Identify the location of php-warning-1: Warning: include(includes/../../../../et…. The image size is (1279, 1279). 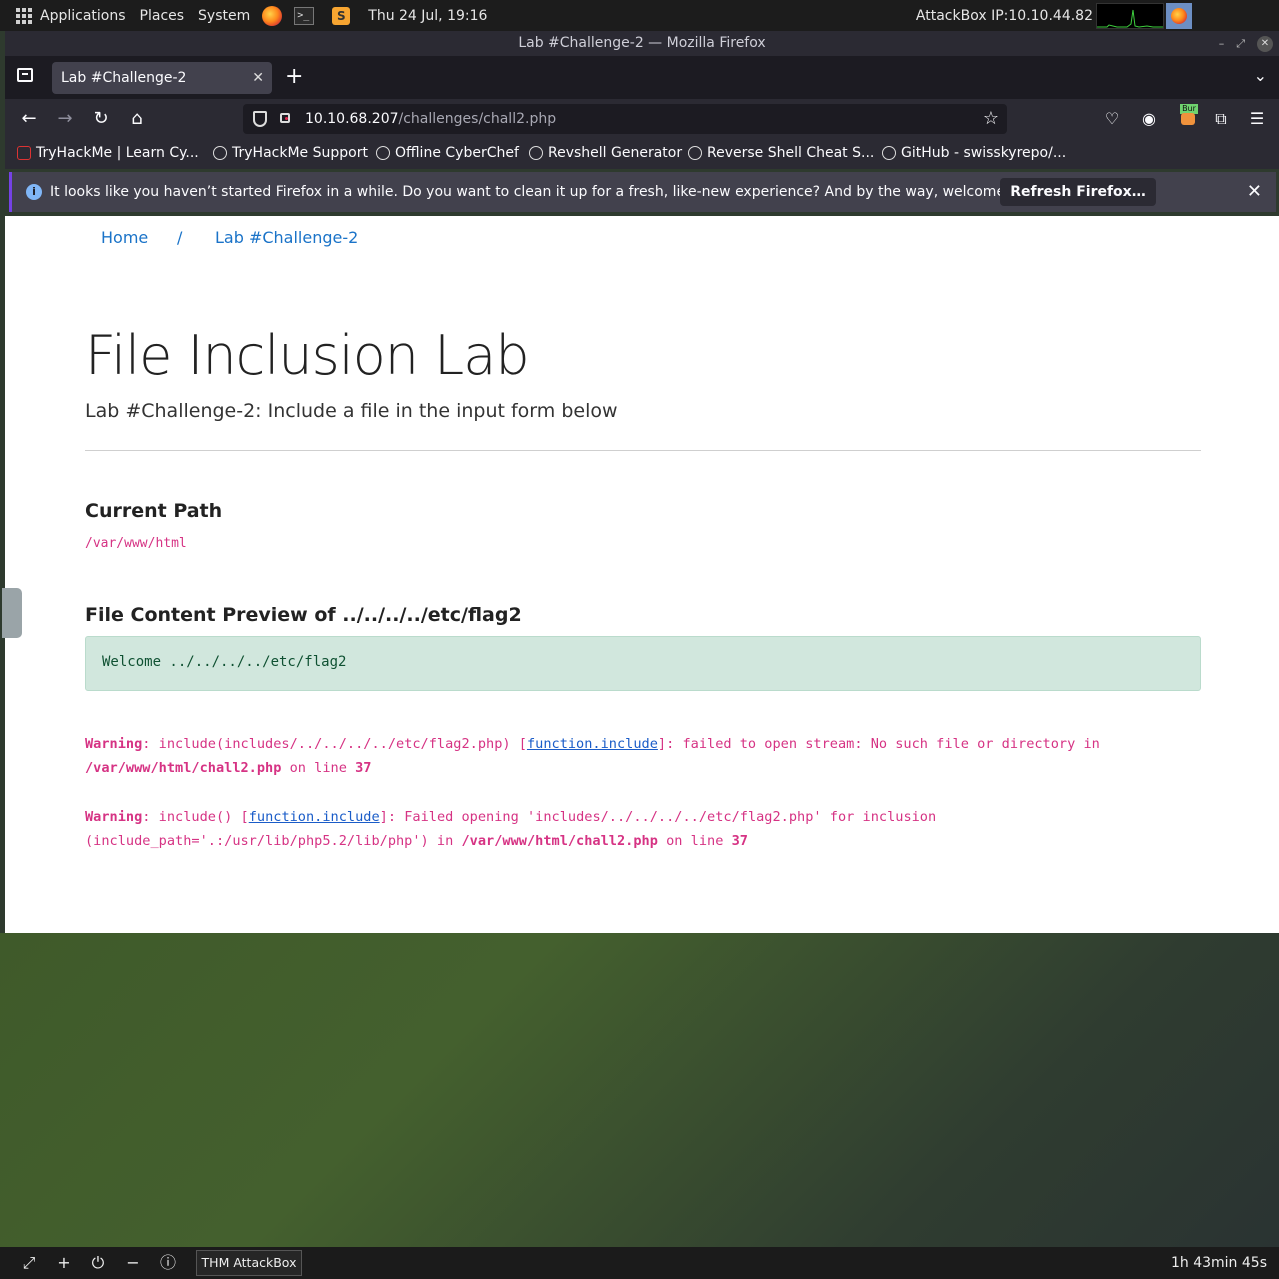
(640, 756).